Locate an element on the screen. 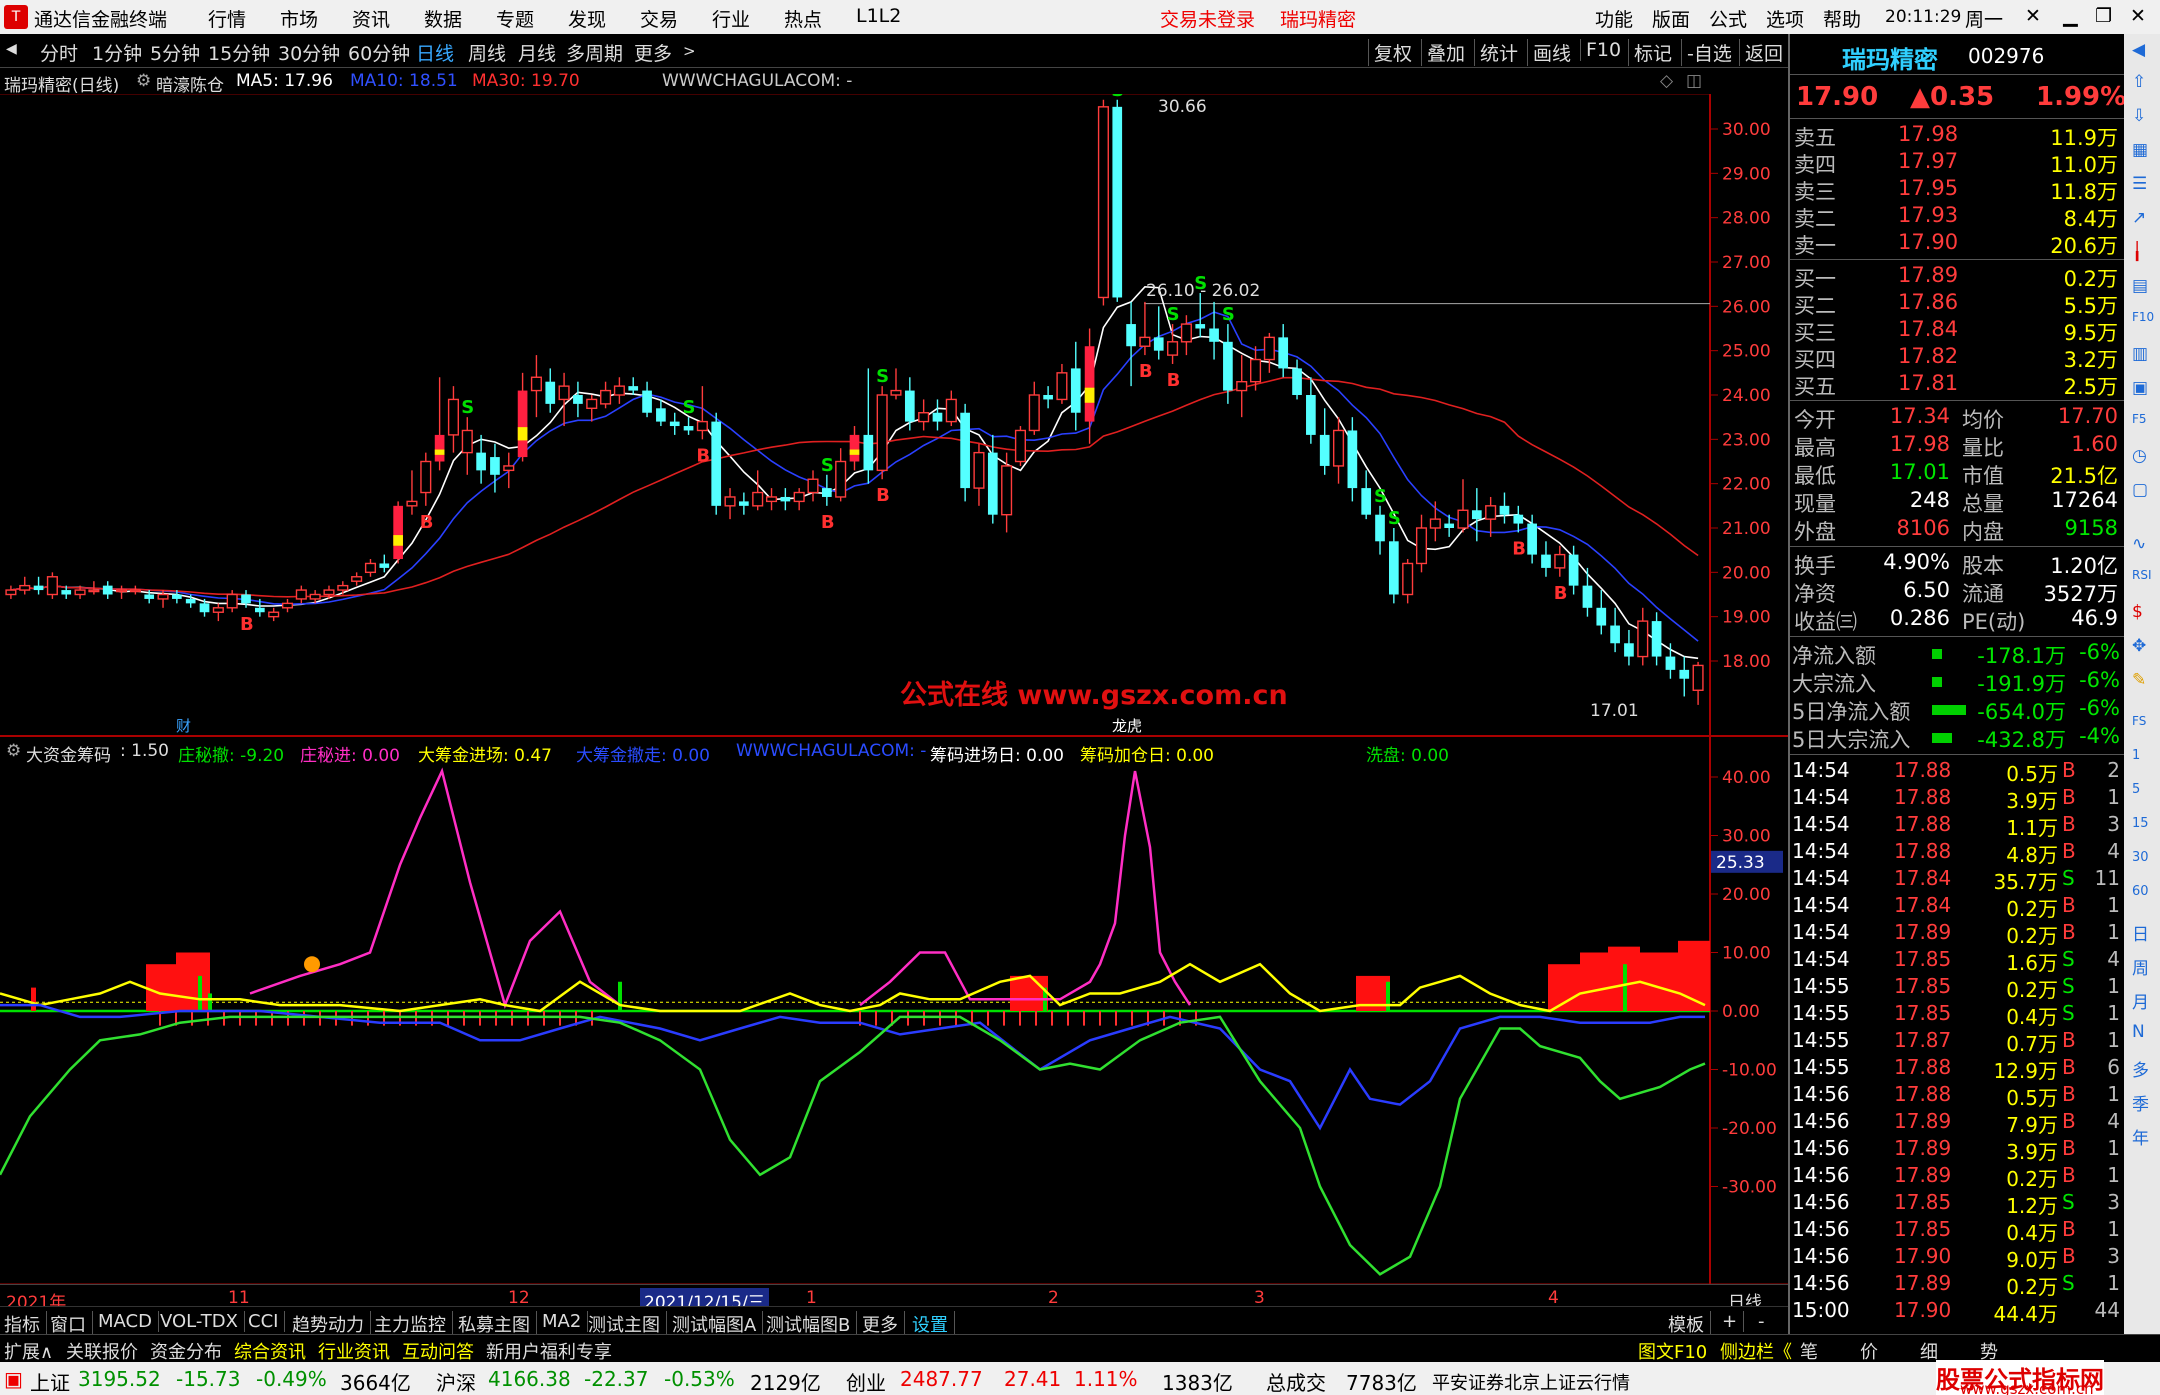 The width and height of the screenshot is (2160, 1395). side-n: N is located at coordinates (2138, 1032).